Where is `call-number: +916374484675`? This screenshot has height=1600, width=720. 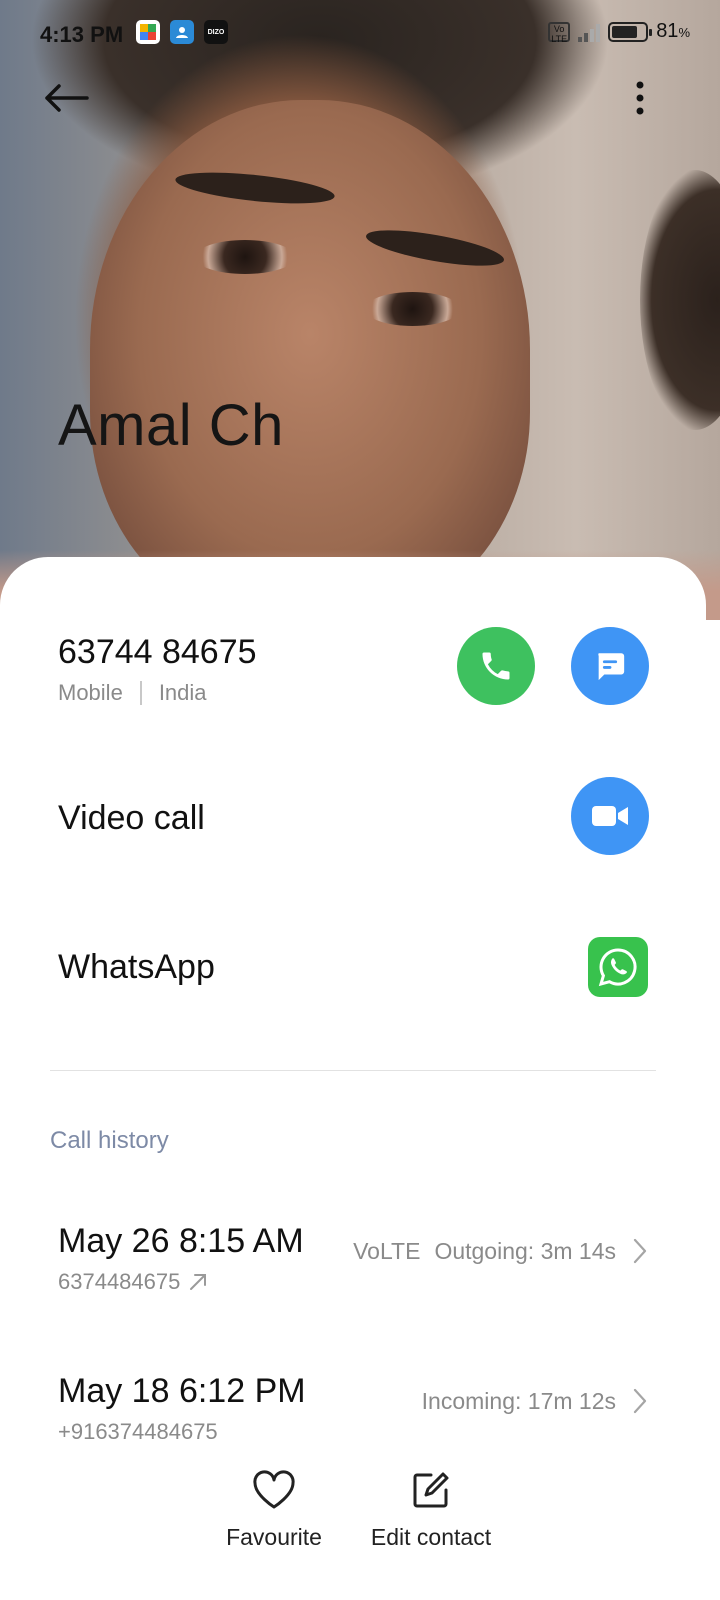 call-number: +916374484675 is located at coordinates (138, 1431).